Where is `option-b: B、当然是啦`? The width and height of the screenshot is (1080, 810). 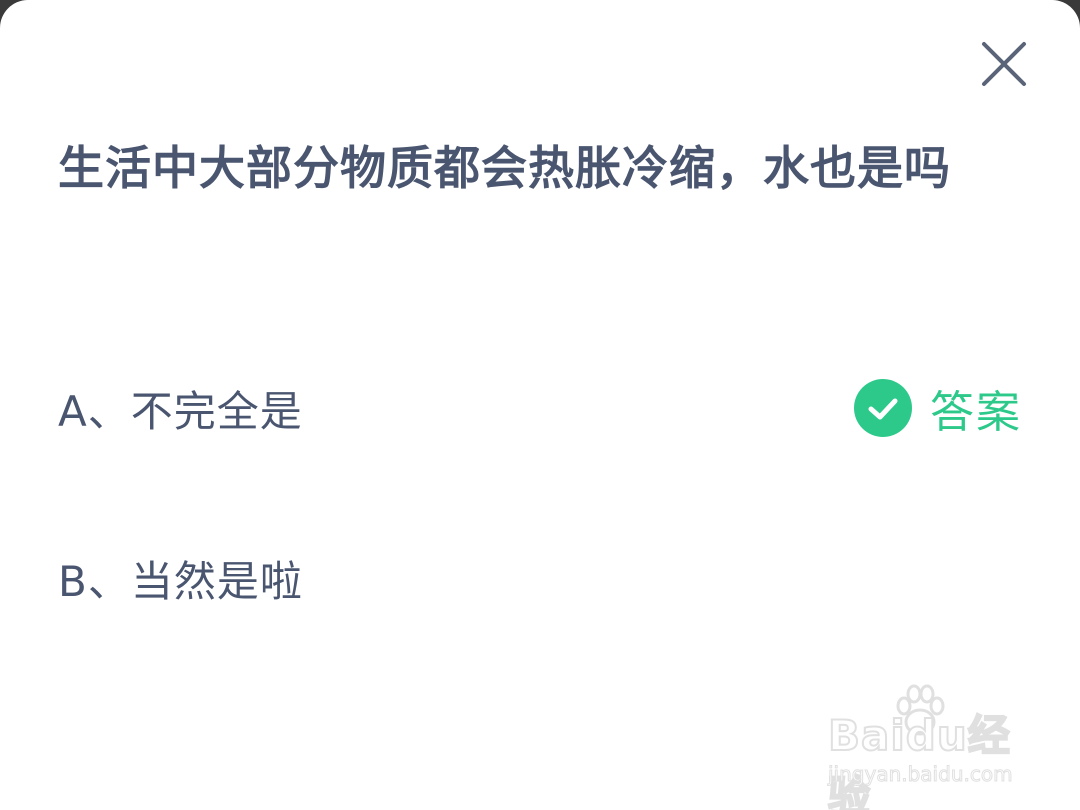 option-b: B、当然是啦 is located at coordinates (540, 578).